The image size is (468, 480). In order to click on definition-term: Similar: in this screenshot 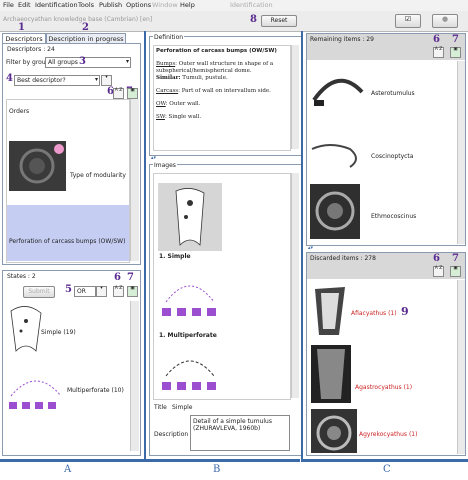, I will do `click(168, 78)`.